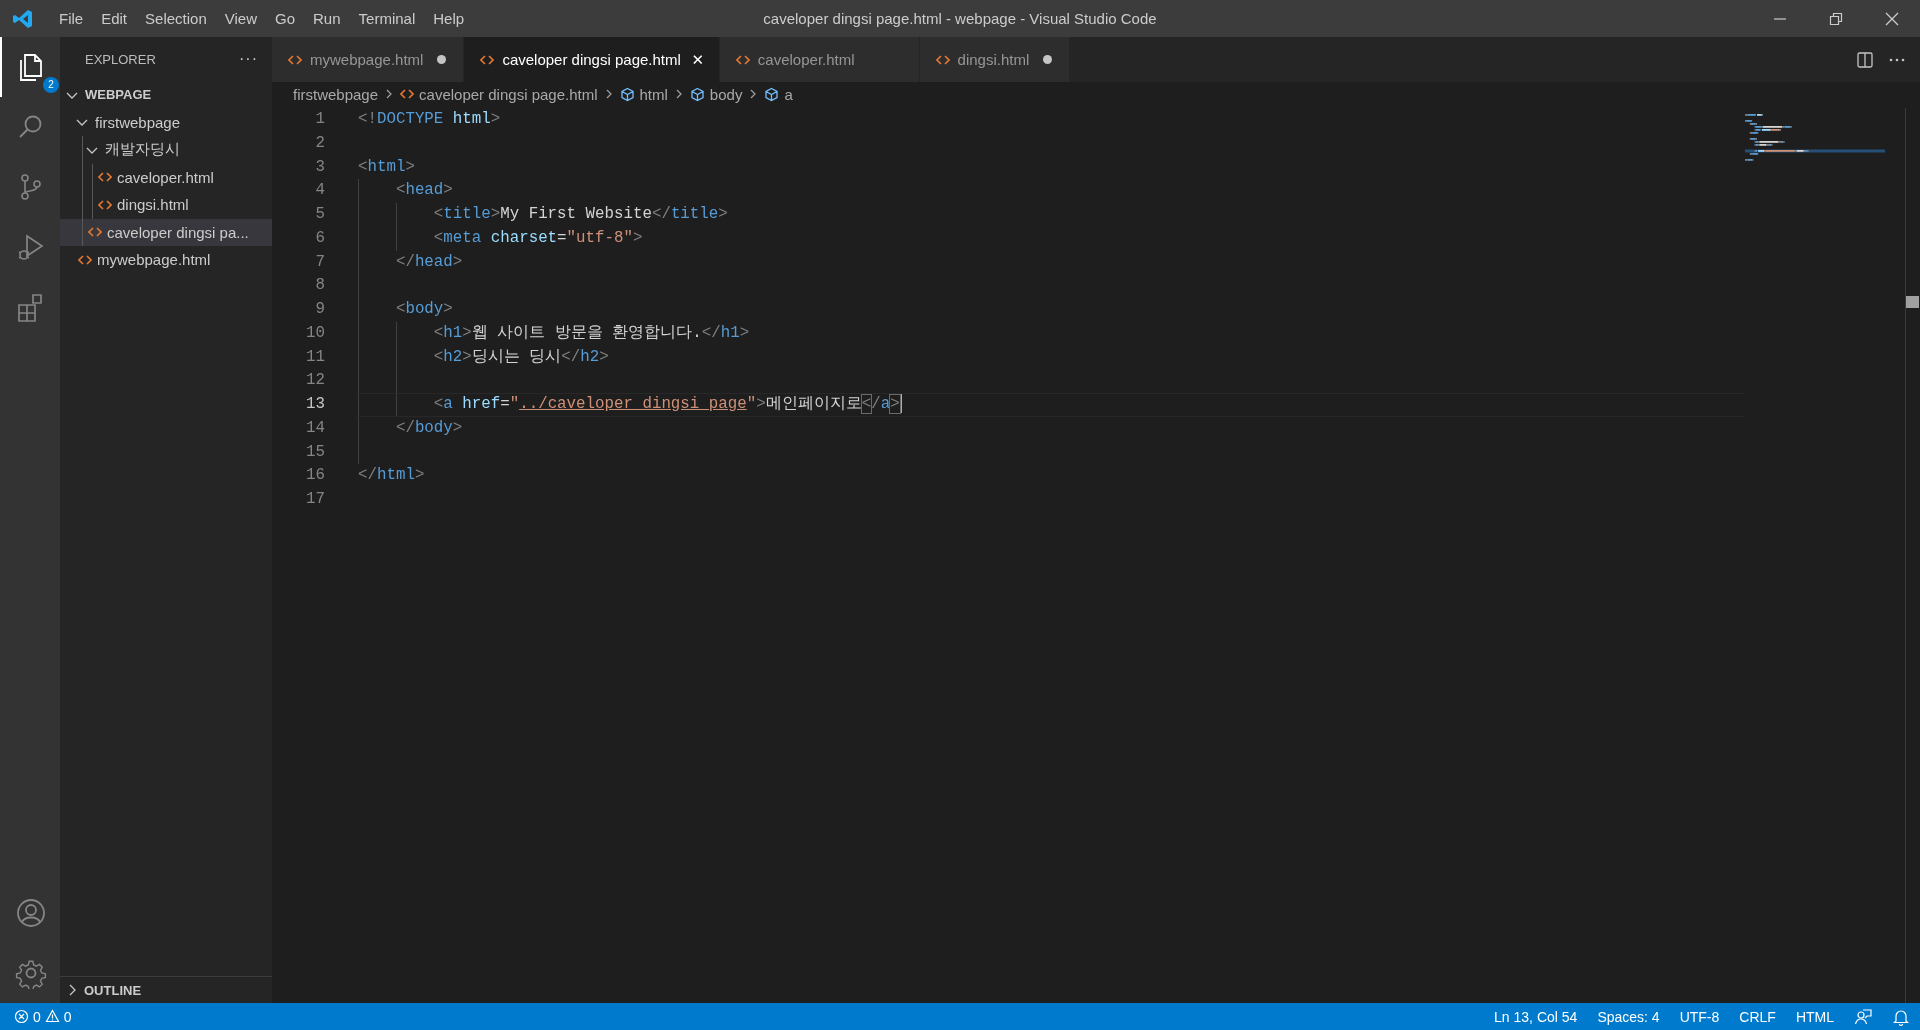 Image resolution: width=1920 pixels, height=1030 pixels. I want to click on editor-tab: caveloper.html, so click(819, 59).